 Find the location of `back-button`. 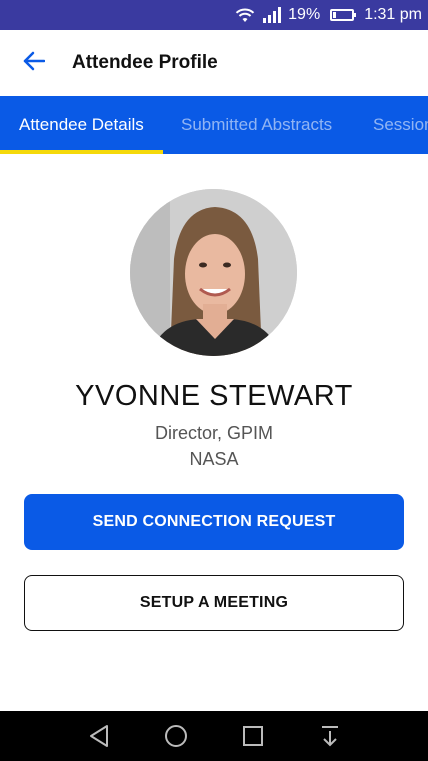

back-button is located at coordinates (34, 63).